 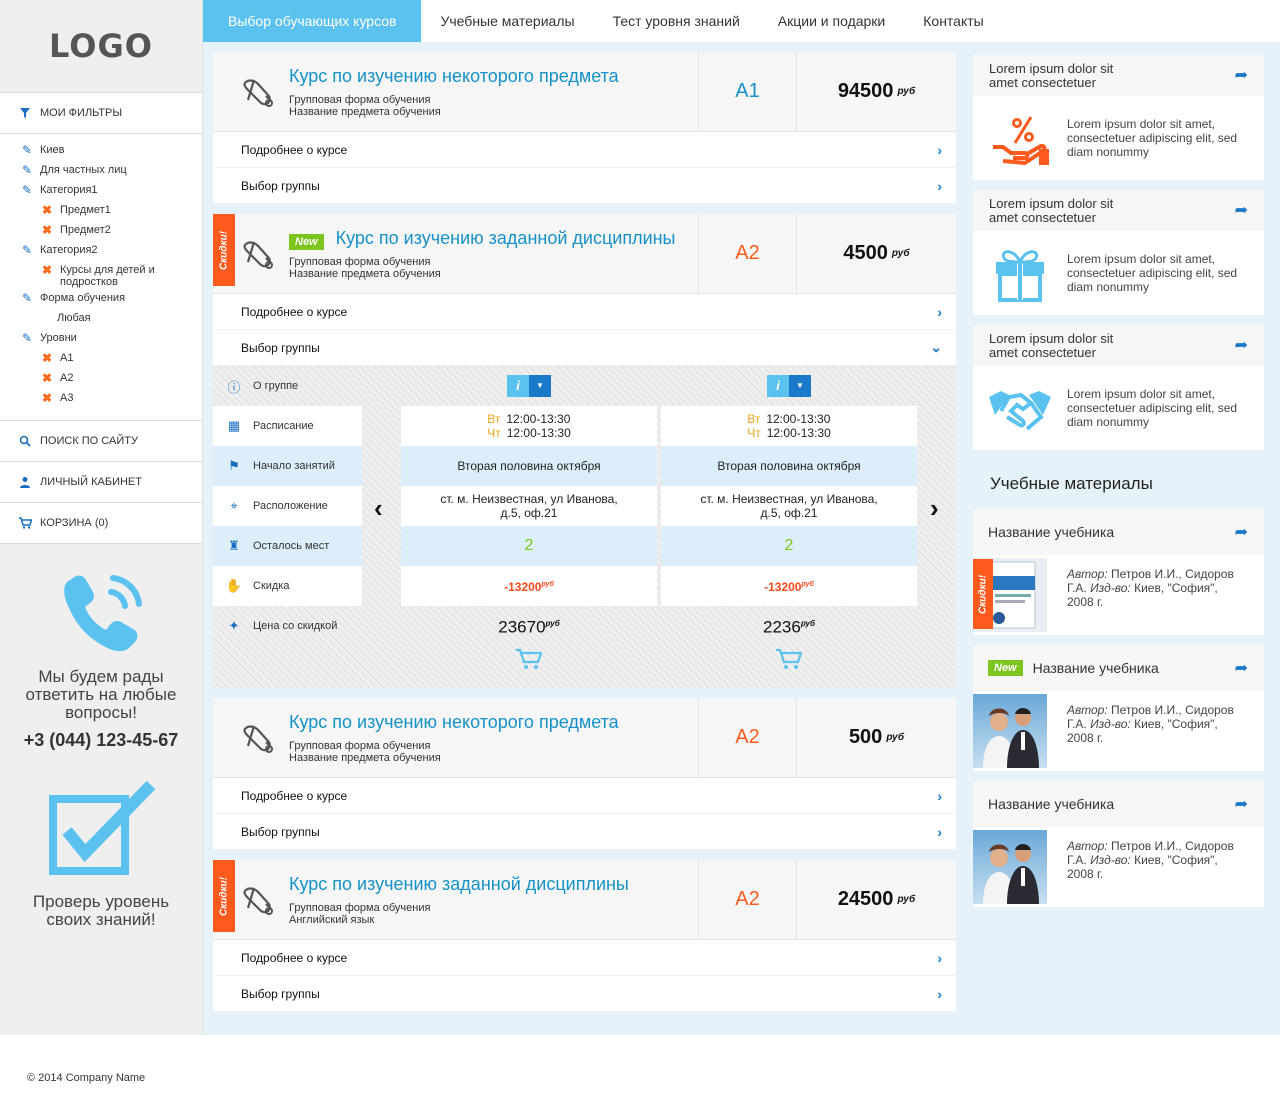 What do you see at coordinates (1110, 860) in the screenshot?
I see `publisher-label: Изд-во:` at bounding box center [1110, 860].